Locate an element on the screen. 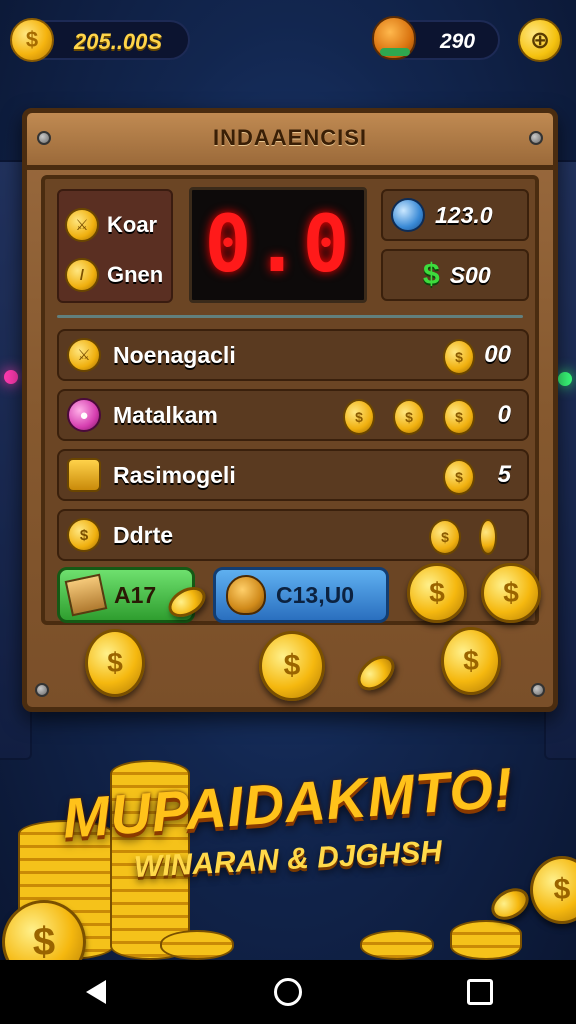 The height and width of the screenshot is (1024, 576). stat-box-value: 123.0 is located at coordinates (464, 214).